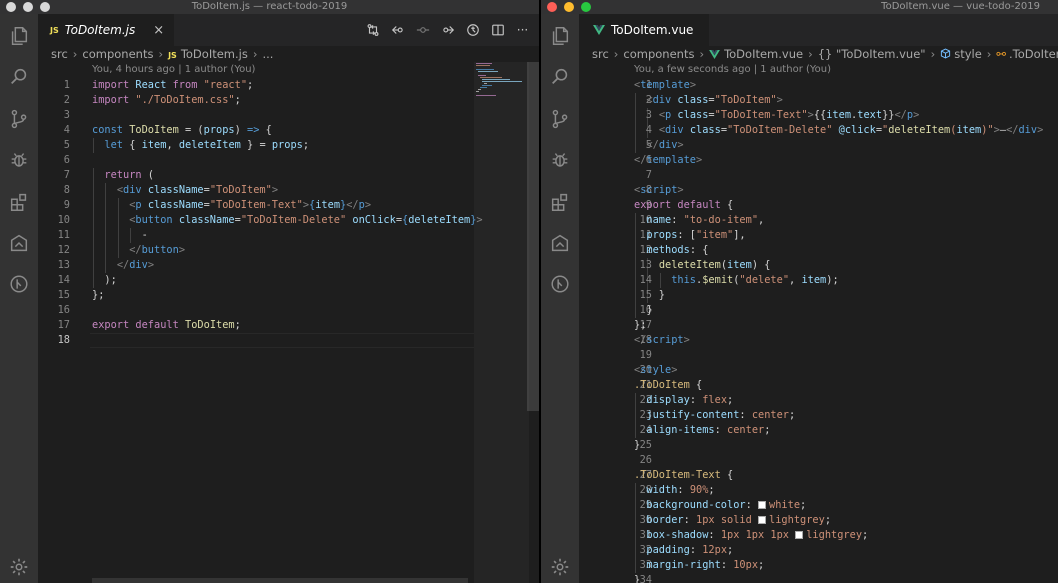 This screenshot has width=1058, height=583. What do you see at coordinates (288, 295) in the screenshot?
I see `code-line: 15};` at bounding box center [288, 295].